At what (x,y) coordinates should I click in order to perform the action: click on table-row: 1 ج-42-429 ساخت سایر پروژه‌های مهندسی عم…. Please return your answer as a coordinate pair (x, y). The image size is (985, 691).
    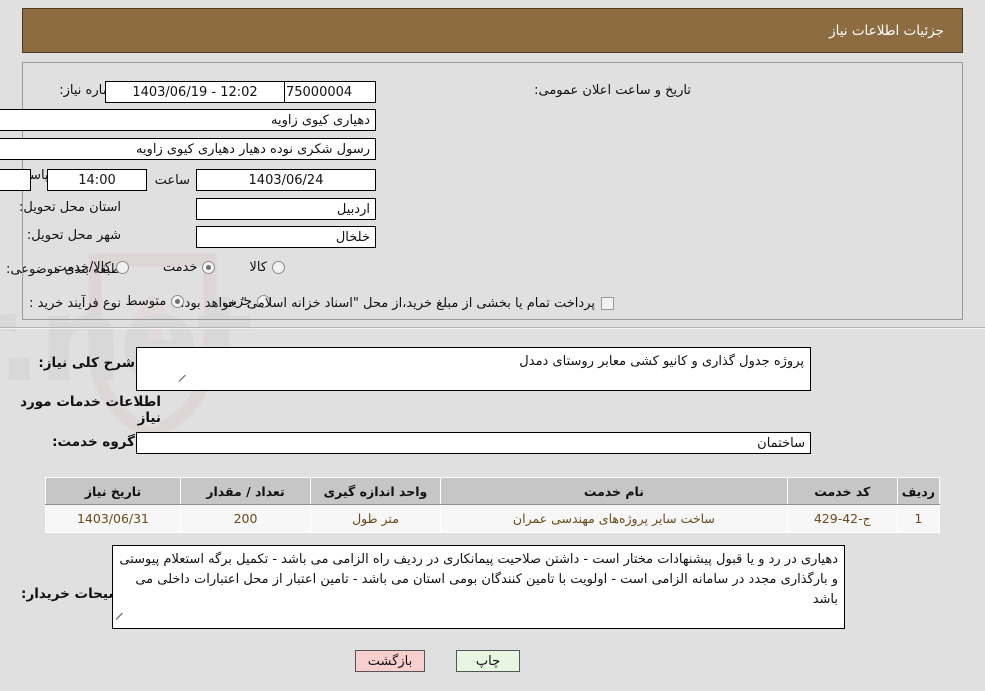
    Looking at the image, I should click on (493, 518).